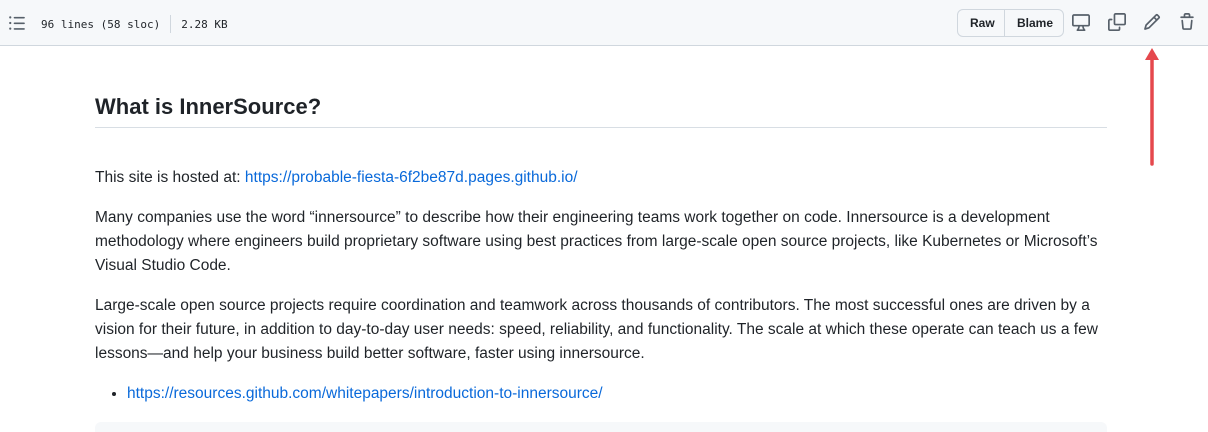 The width and height of the screenshot is (1208, 432). What do you see at coordinates (170, 177) in the screenshot?
I see `hosted-prefix: This site is hosted at:` at bounding box center [170, 177].